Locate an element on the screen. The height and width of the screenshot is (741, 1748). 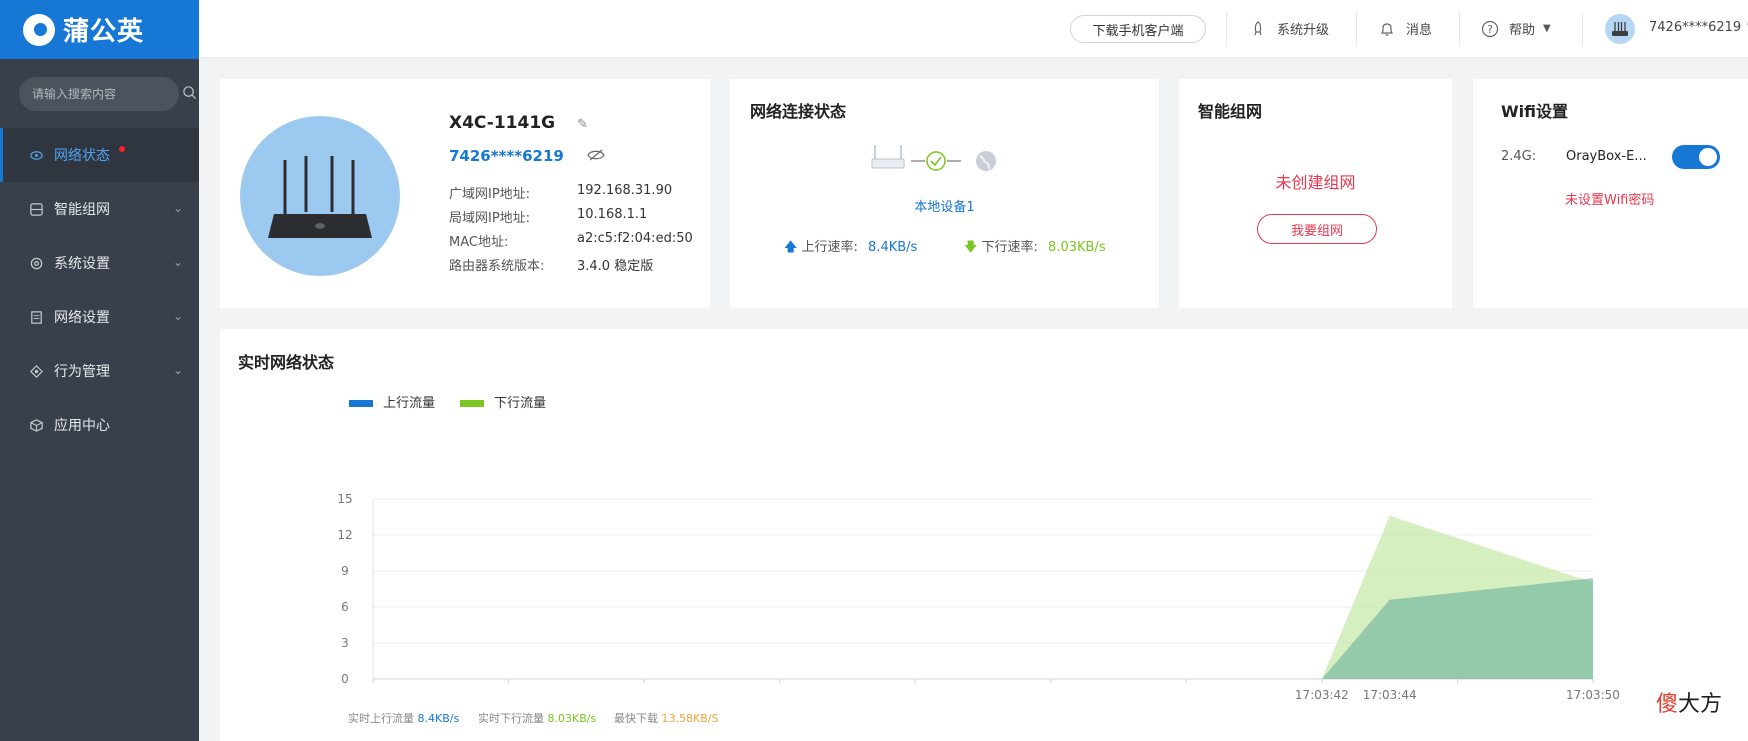
search-box is located at coordinates (108, 94).